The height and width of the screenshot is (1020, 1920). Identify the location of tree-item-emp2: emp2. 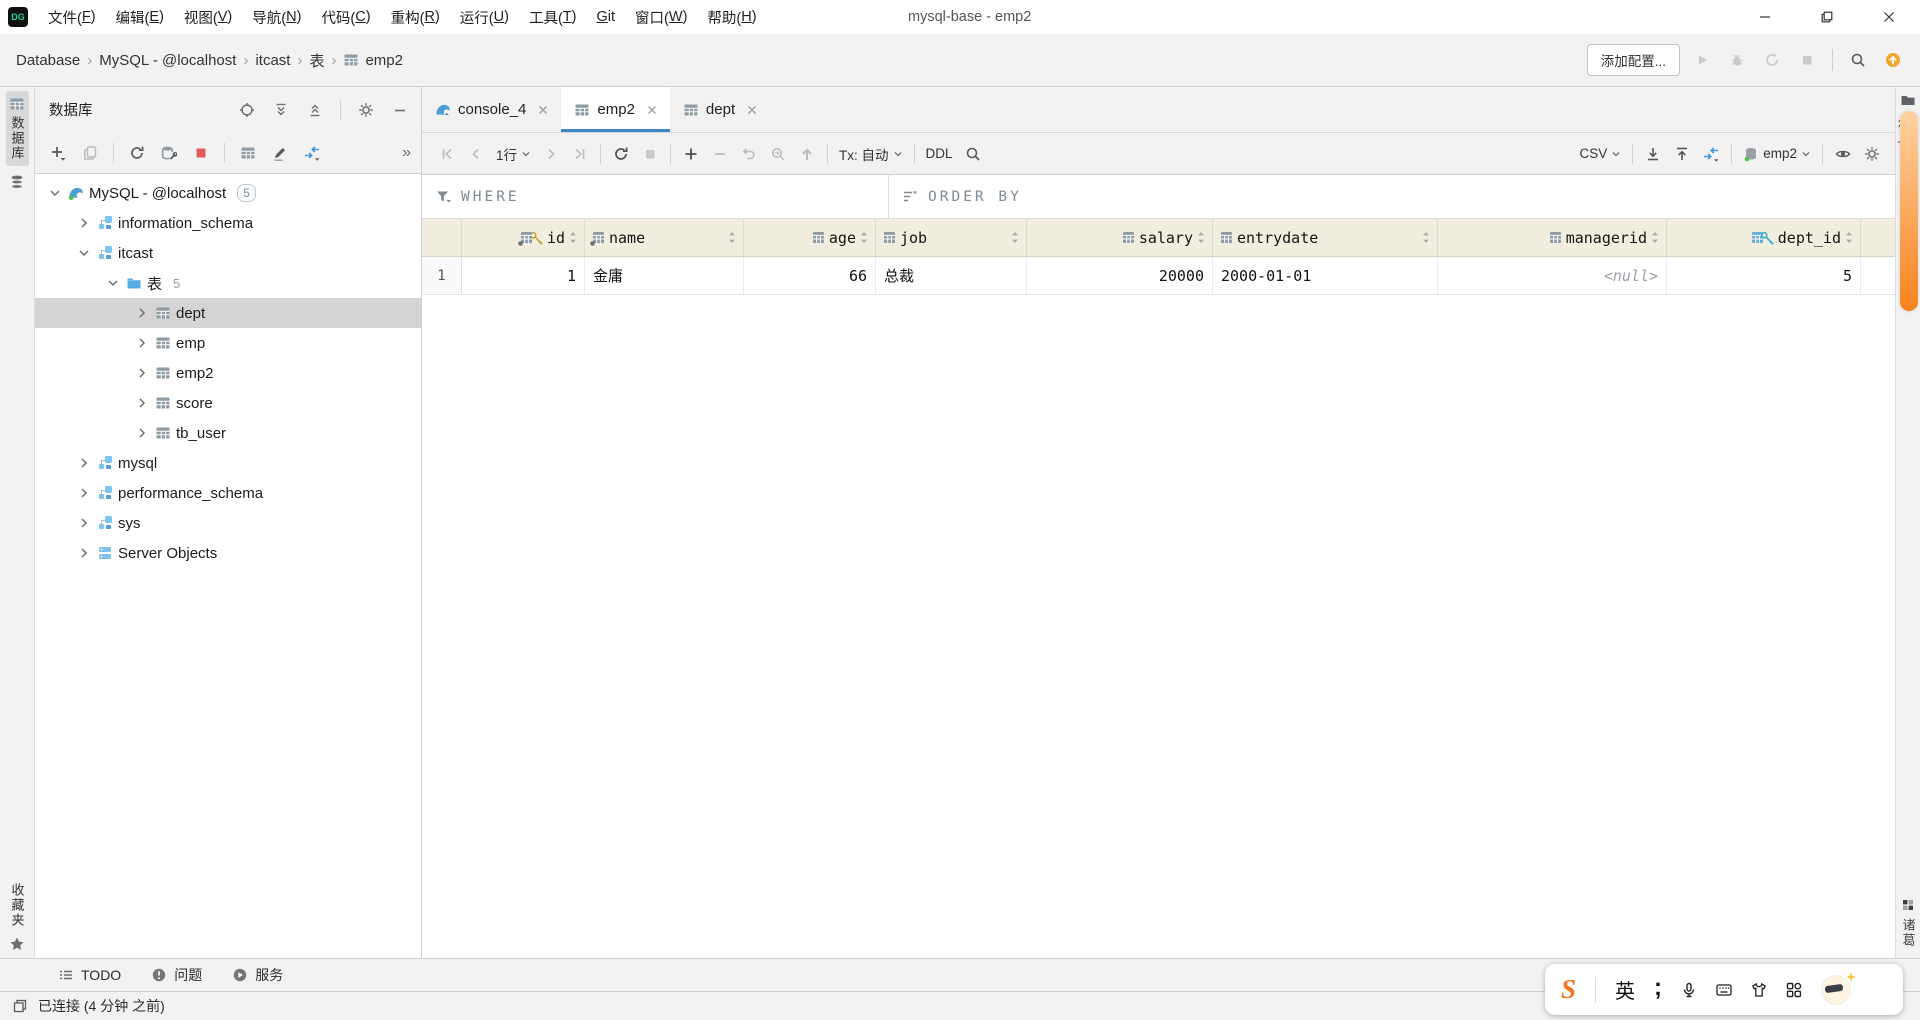
(228, 373).